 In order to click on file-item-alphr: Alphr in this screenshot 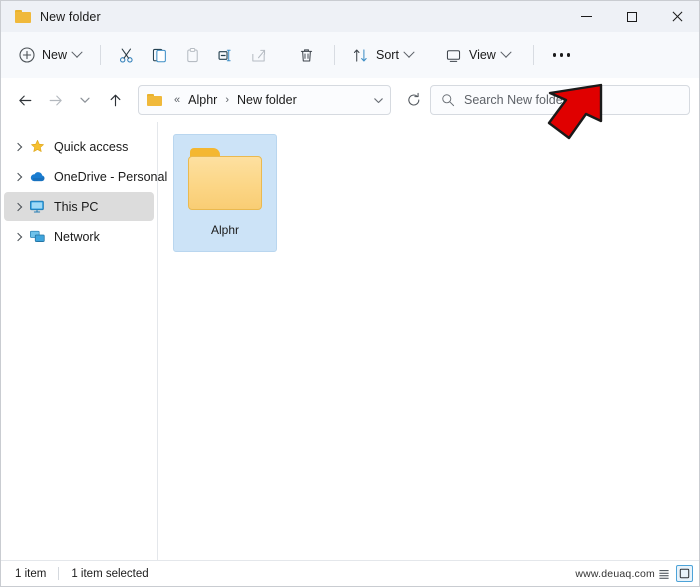, I will do `click(225, 193)`.